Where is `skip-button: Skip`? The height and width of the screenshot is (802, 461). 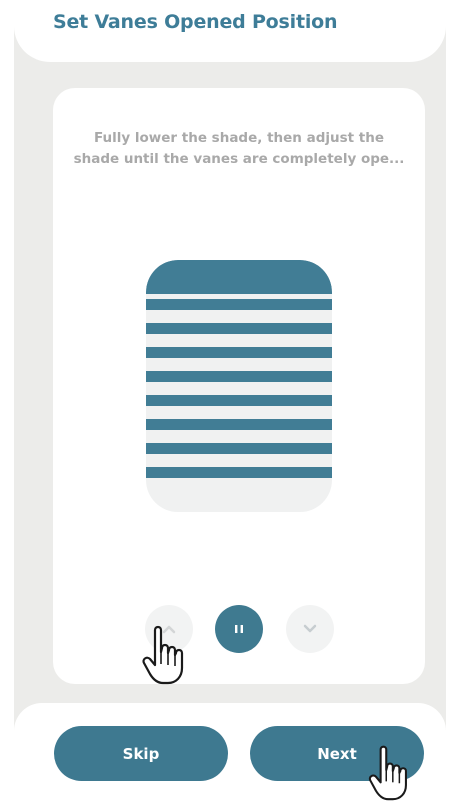 skip-button: Skip is located at coordinates (141, 753).